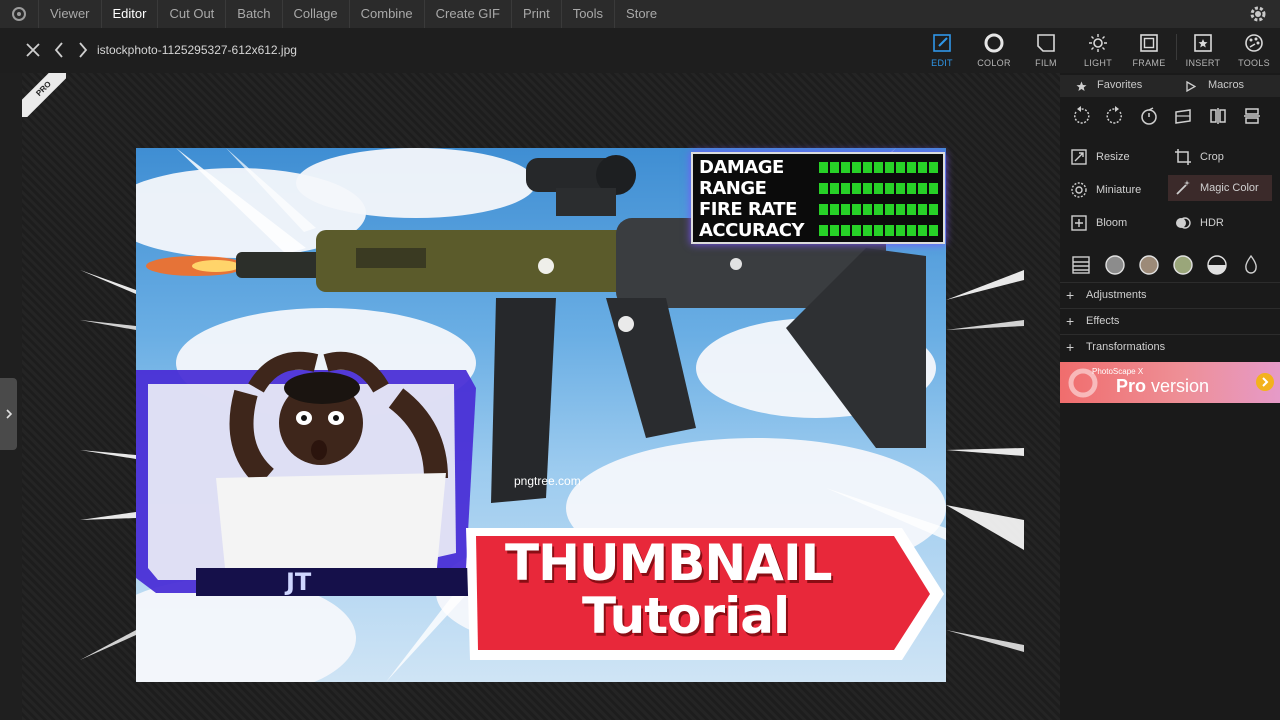 The image size is (1280, 720). Describe the element at coordinates (1258, 14) in the screenshot. I see `settings-gear-icon` at that location.